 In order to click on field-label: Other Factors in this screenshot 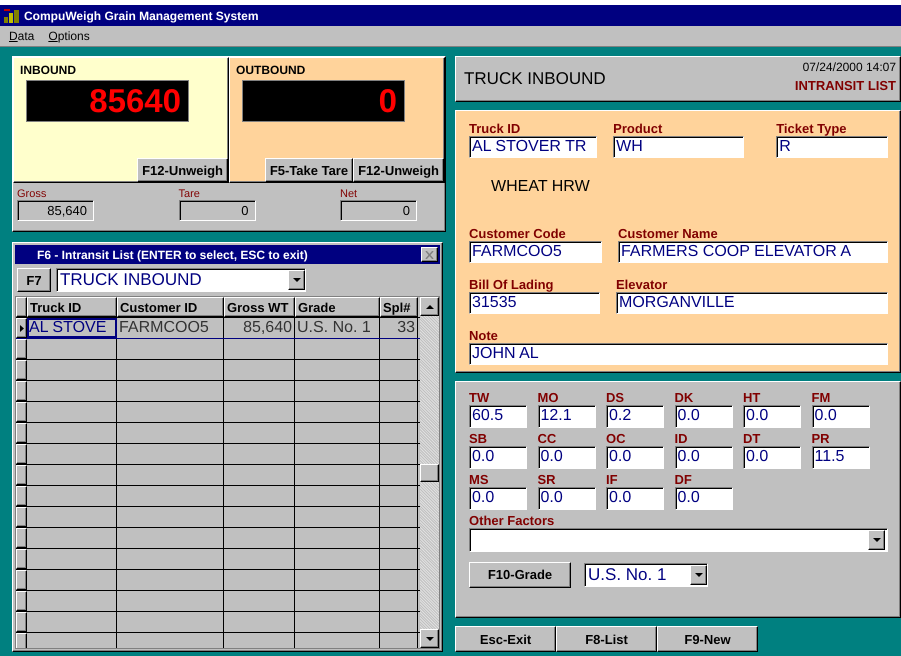, I will do `click(512, 520)`.